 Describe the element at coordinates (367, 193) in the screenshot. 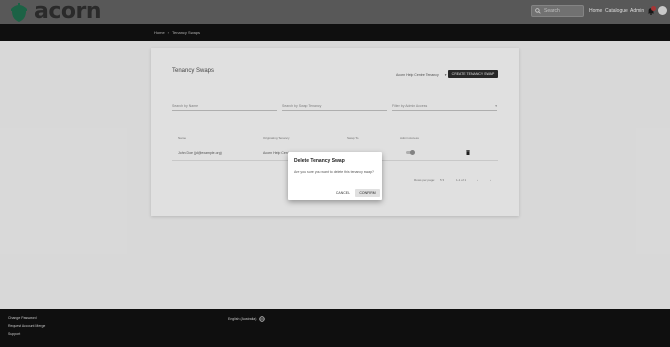

I see `confirm-button: CONFIRM` at that location.